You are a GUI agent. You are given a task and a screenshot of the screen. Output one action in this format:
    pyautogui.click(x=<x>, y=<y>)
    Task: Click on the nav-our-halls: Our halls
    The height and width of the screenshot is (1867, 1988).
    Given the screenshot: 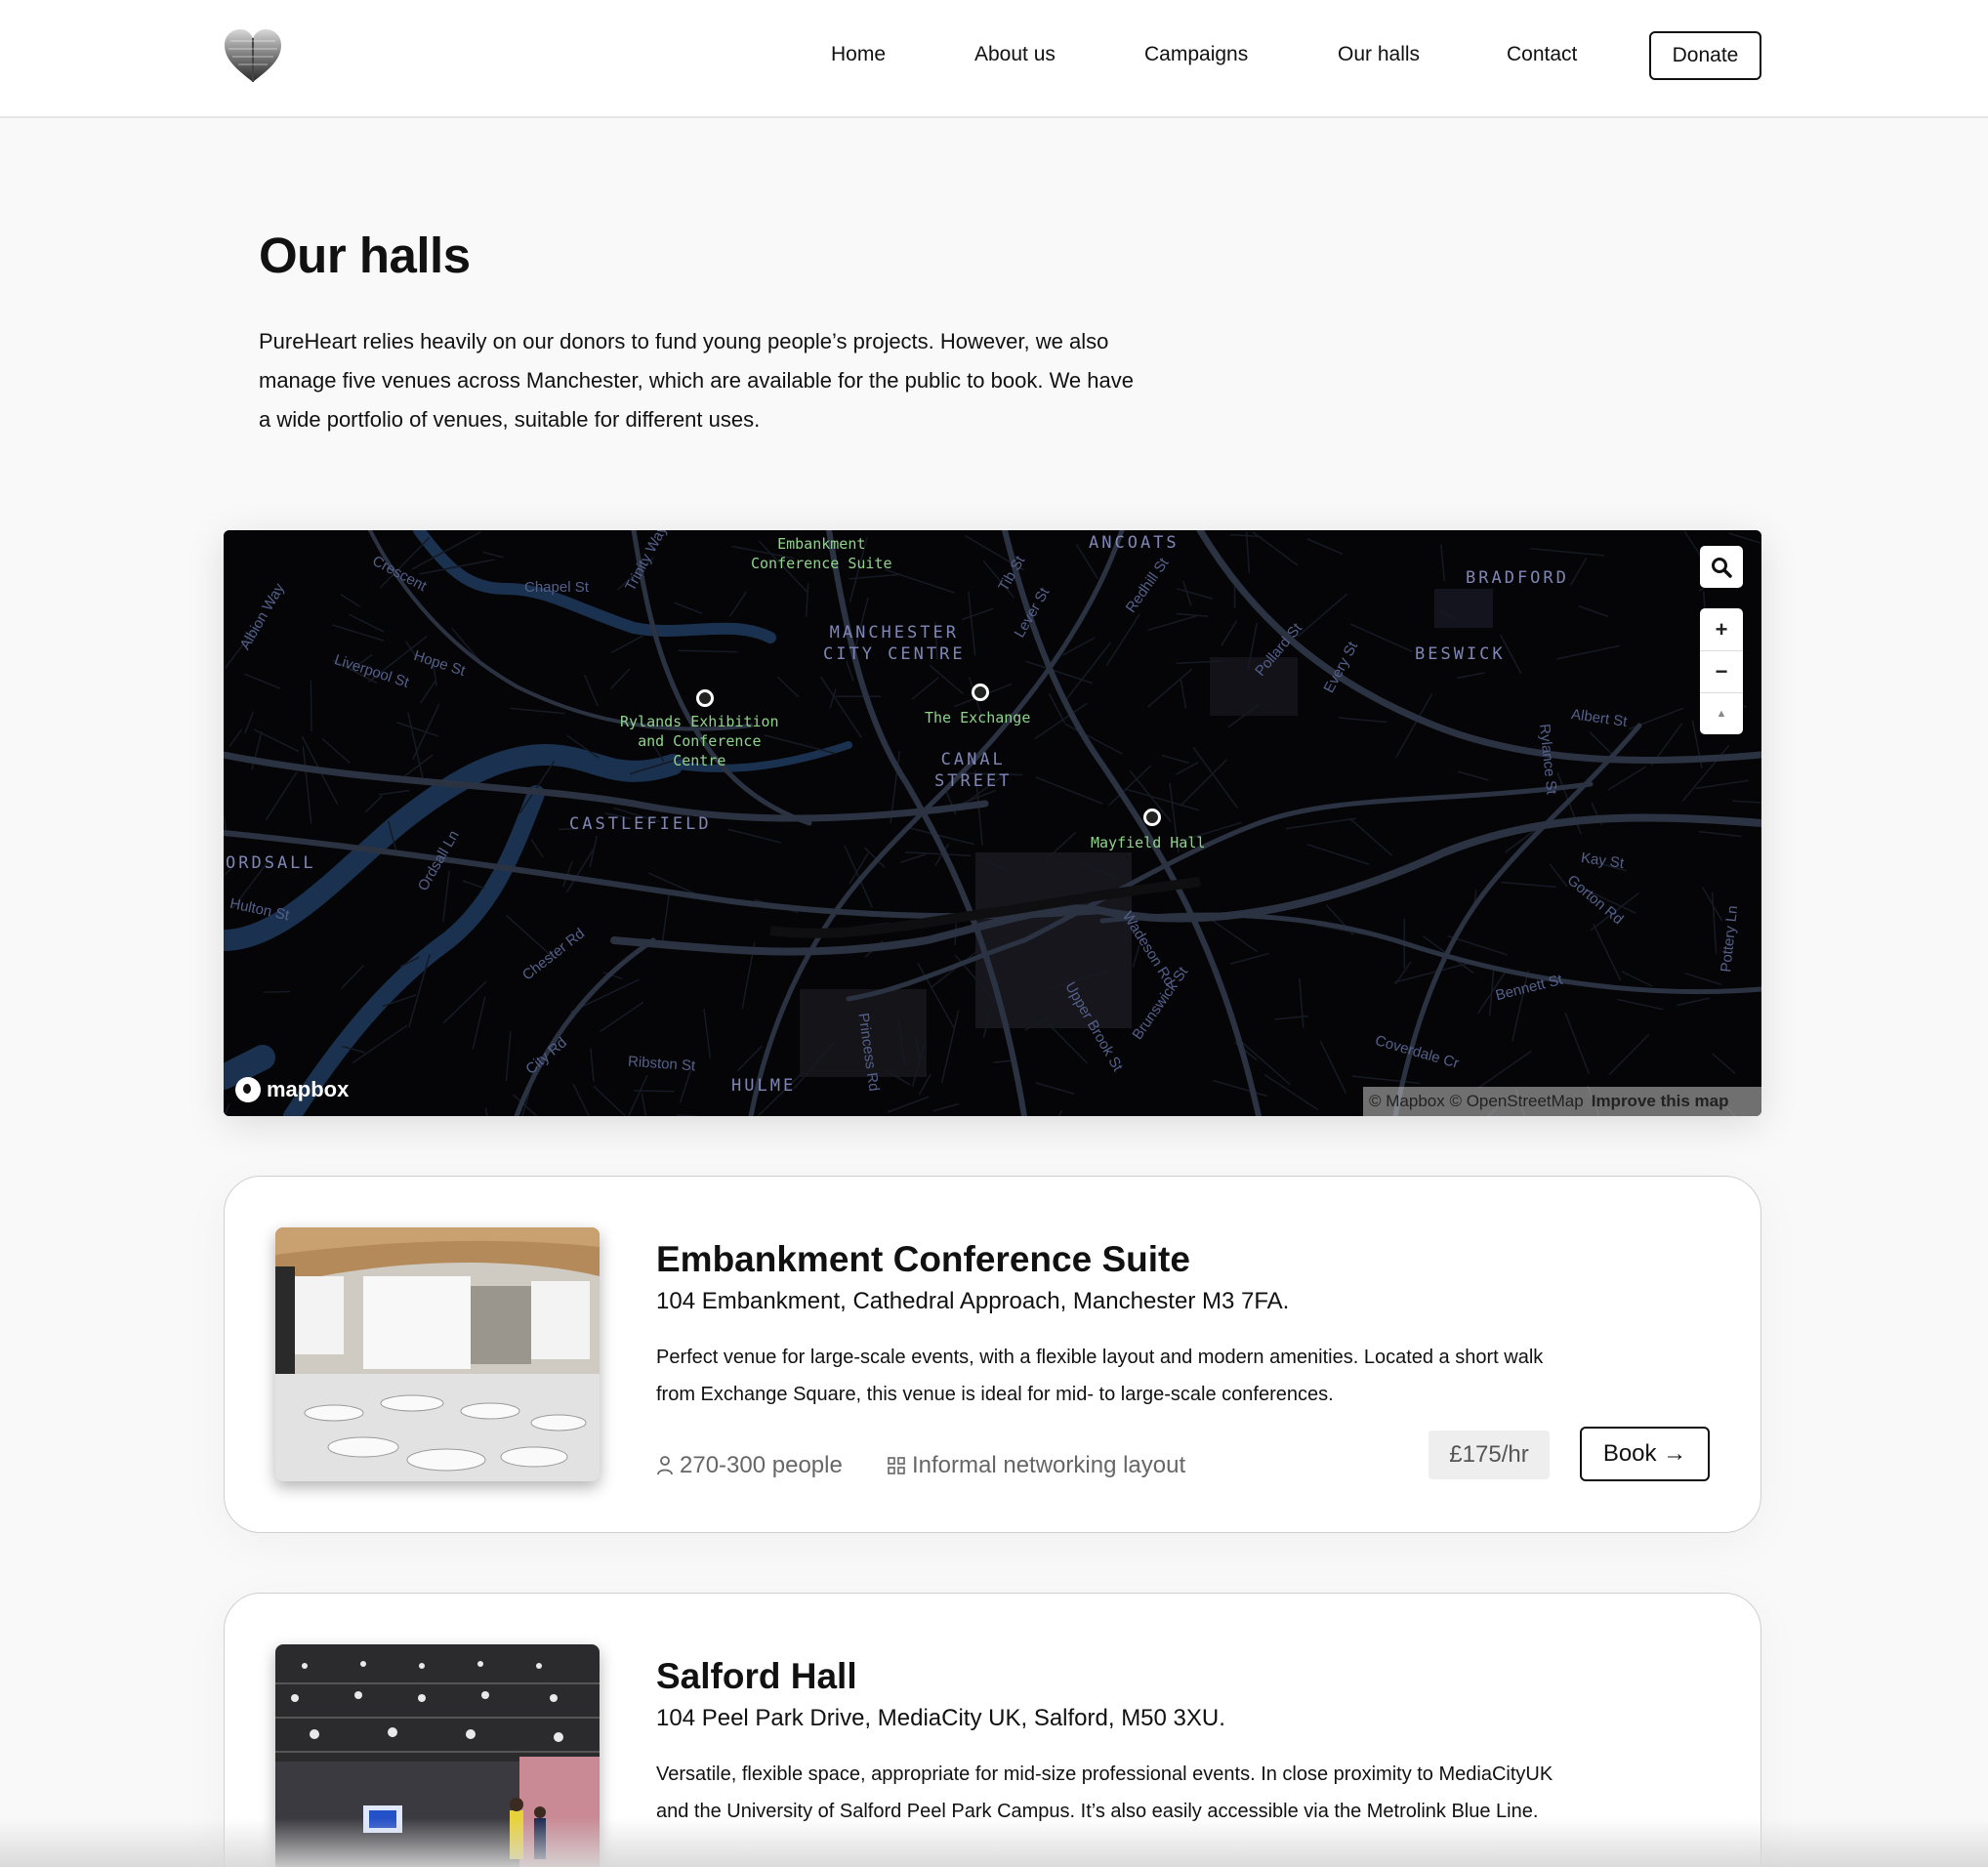 What is the action you would take?
    pyautogui.click(x=1379, y=55)
    